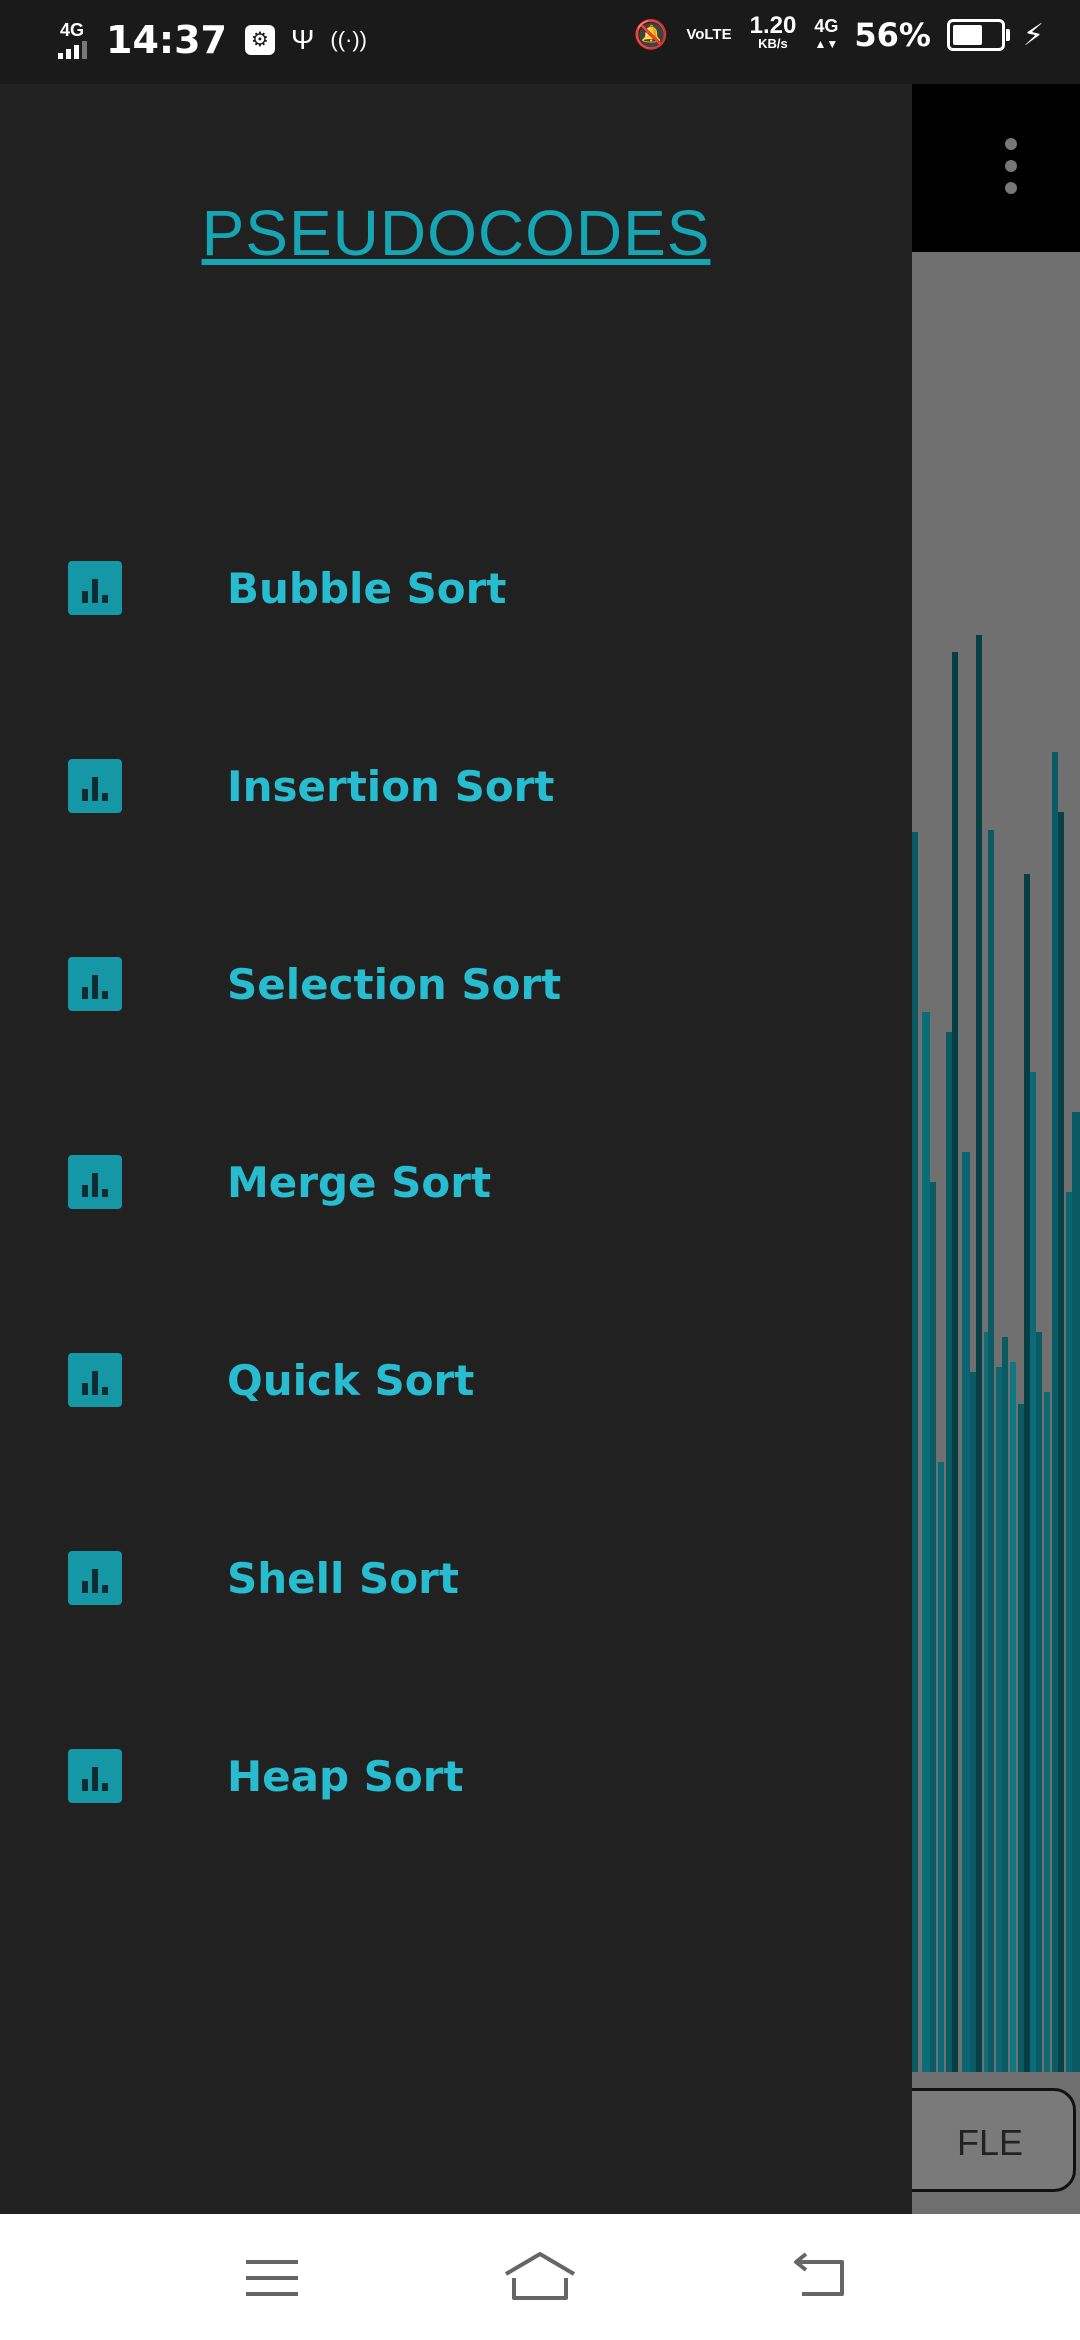  I want to click on menu-item-bubble-sort: Bubble Sort, so click(456, 588).